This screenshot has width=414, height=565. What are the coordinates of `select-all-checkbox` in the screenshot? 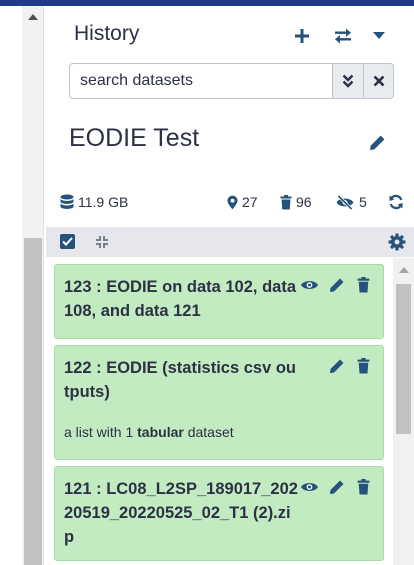 It's located at (67, 241).